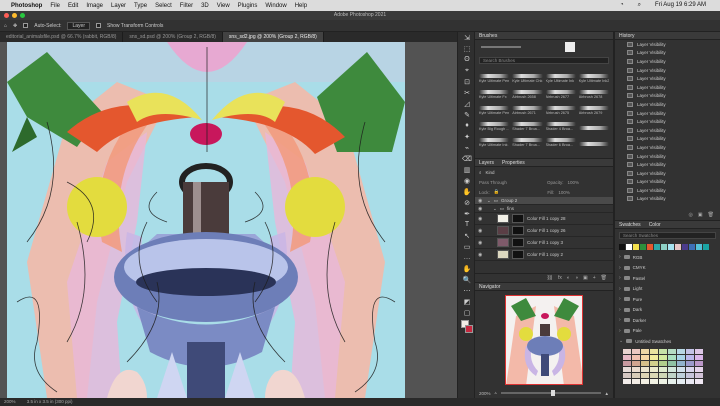  Describe the element at coordinates (467, 169) in the screenshot. I see `gradient-tool-icon: ▥` at that location.